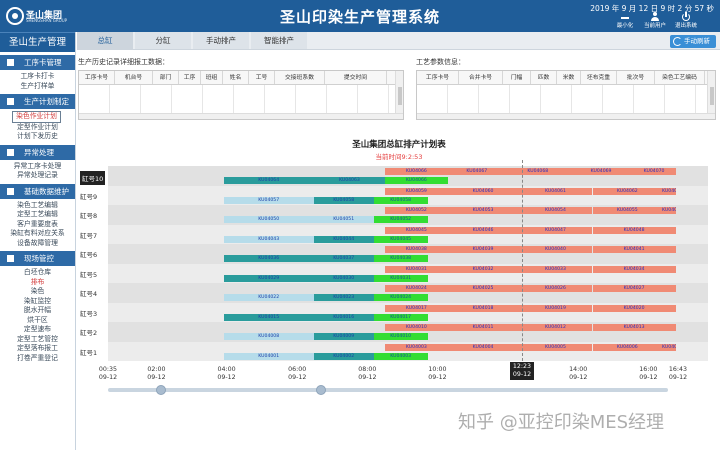  Describe the element at coordinates (569, 77) in the screenshot. I see `column-header: 米数` at that location.